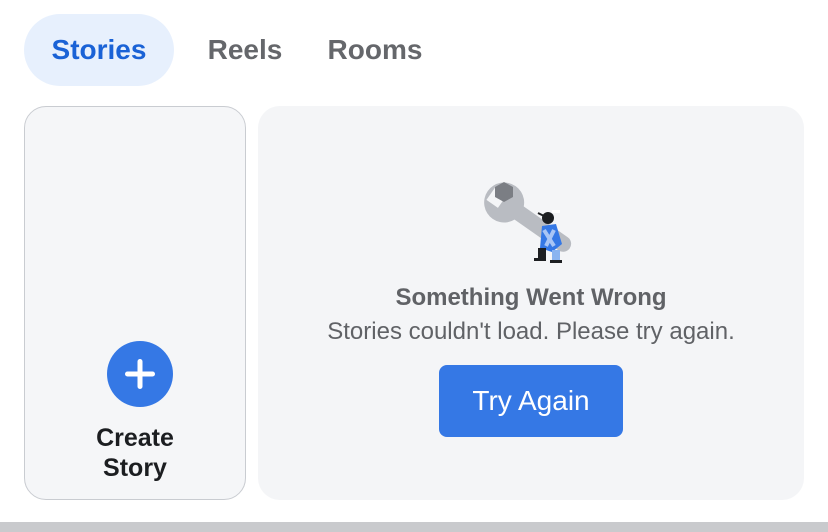  What do you see at coordinates (140, 374) in the screenshot?
I see `plus-icon` at bounding box center [140, 374].